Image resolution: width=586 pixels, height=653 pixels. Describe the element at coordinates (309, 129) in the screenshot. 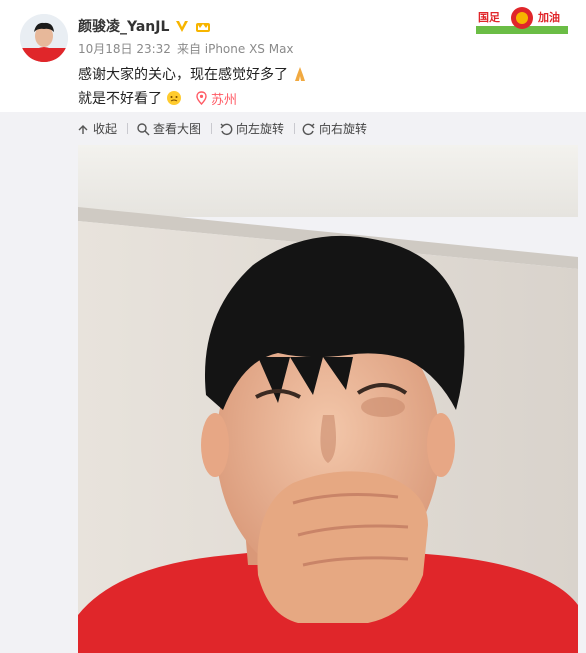

I see `rotate-right-icon` at that location.